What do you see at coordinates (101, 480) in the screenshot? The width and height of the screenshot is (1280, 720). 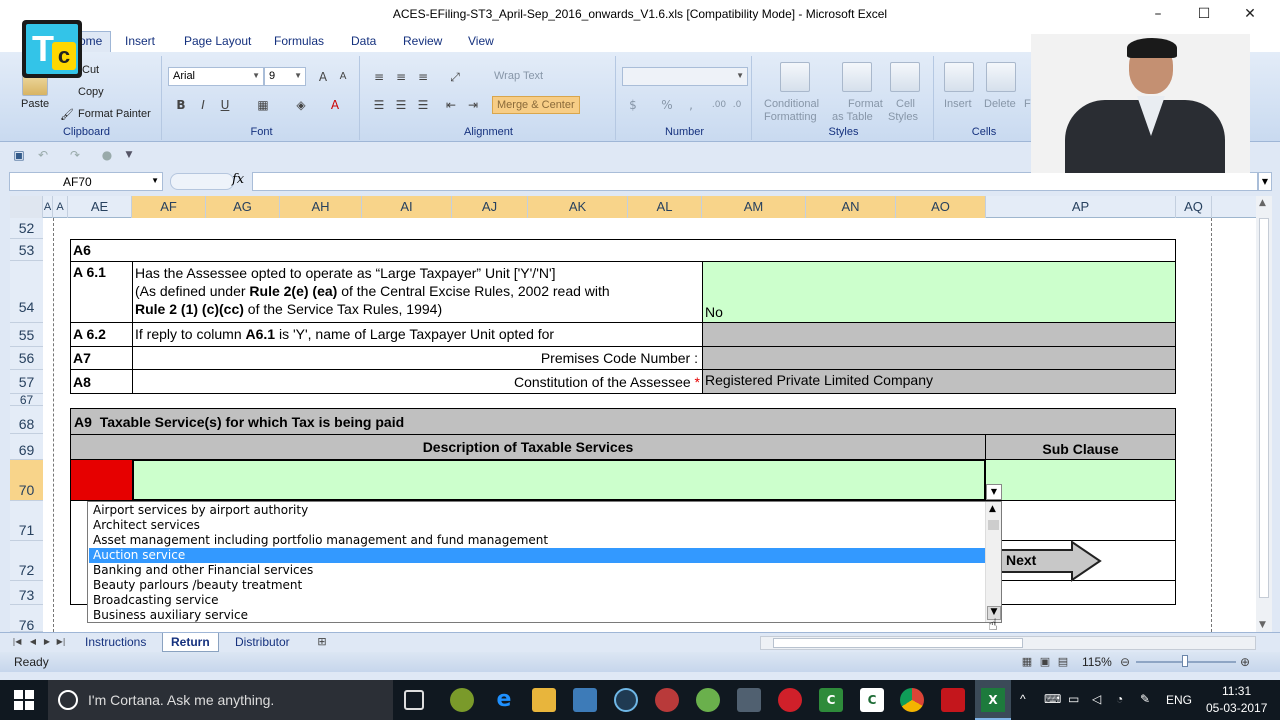 I see `row70-red-cell` at bounding box center [101, 480].